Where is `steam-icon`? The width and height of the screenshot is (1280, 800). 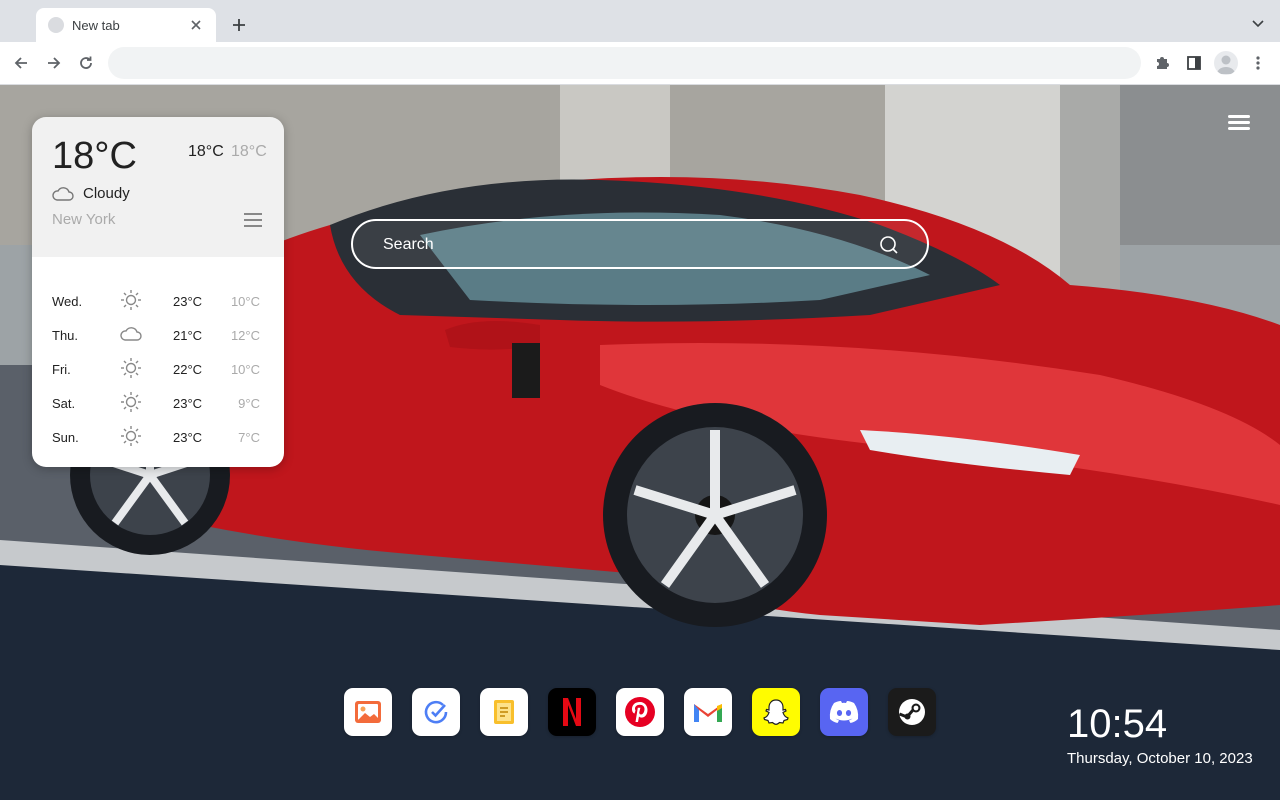
steam-icon is located at coordinates (911, 712).